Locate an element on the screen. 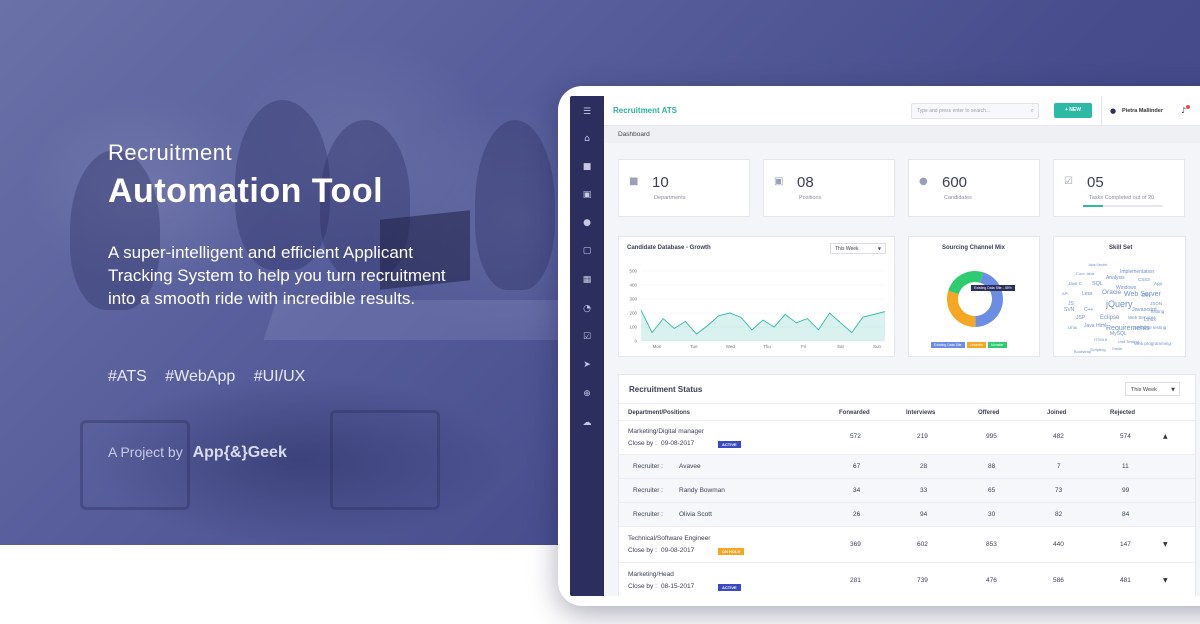 The width and height of the screenshot is (1200, 624). skill-word: Web programming is located at coordinates (1152, 343).